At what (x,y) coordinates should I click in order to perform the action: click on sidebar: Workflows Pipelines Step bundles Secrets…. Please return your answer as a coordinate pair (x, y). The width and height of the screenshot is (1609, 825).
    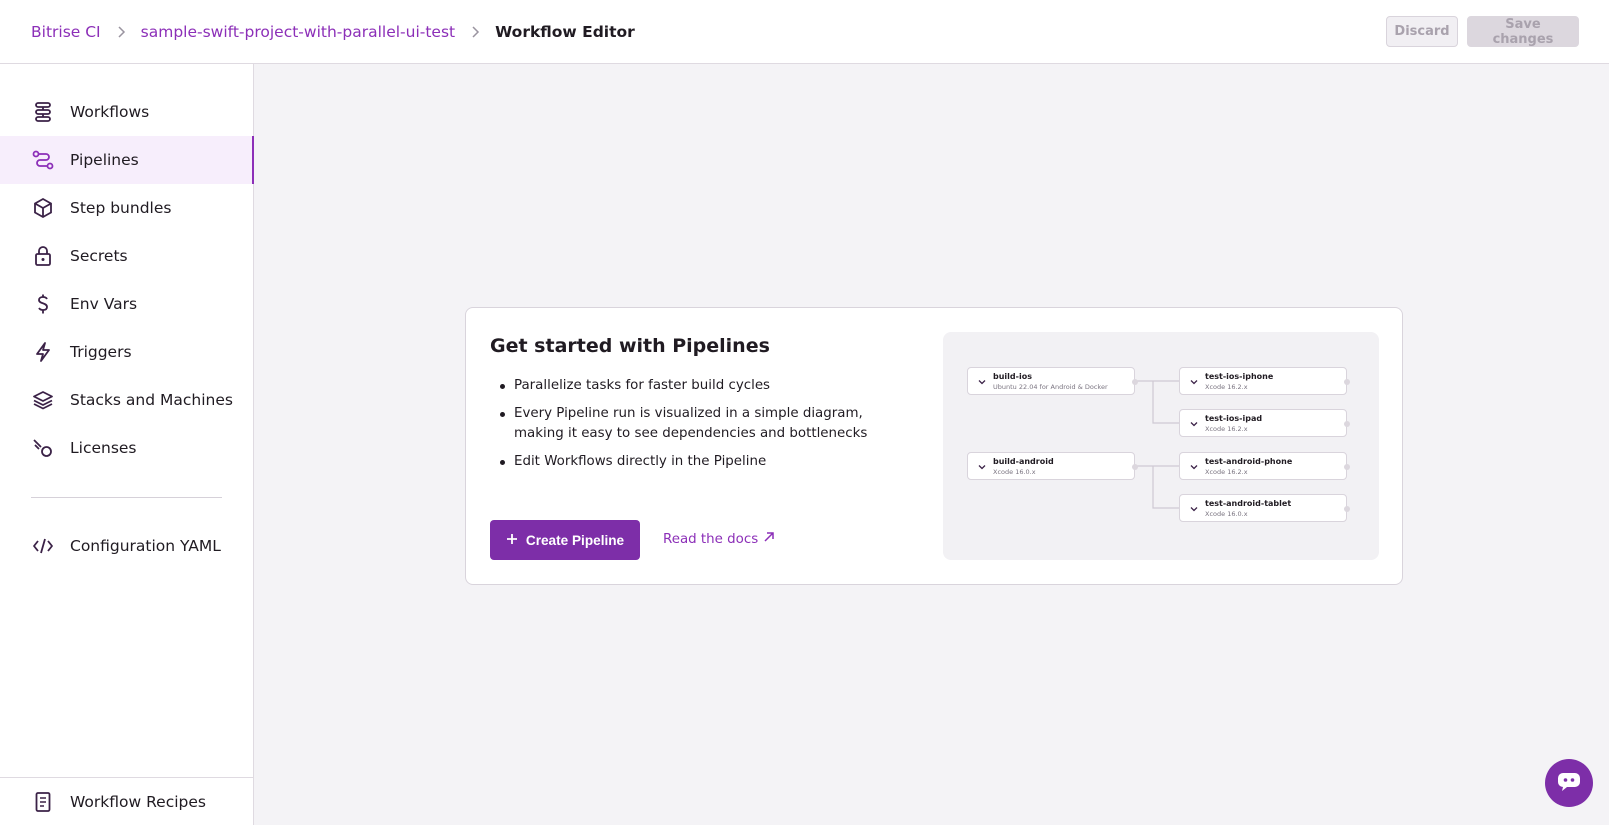
    Looking at the image, I should click on (127, 444).